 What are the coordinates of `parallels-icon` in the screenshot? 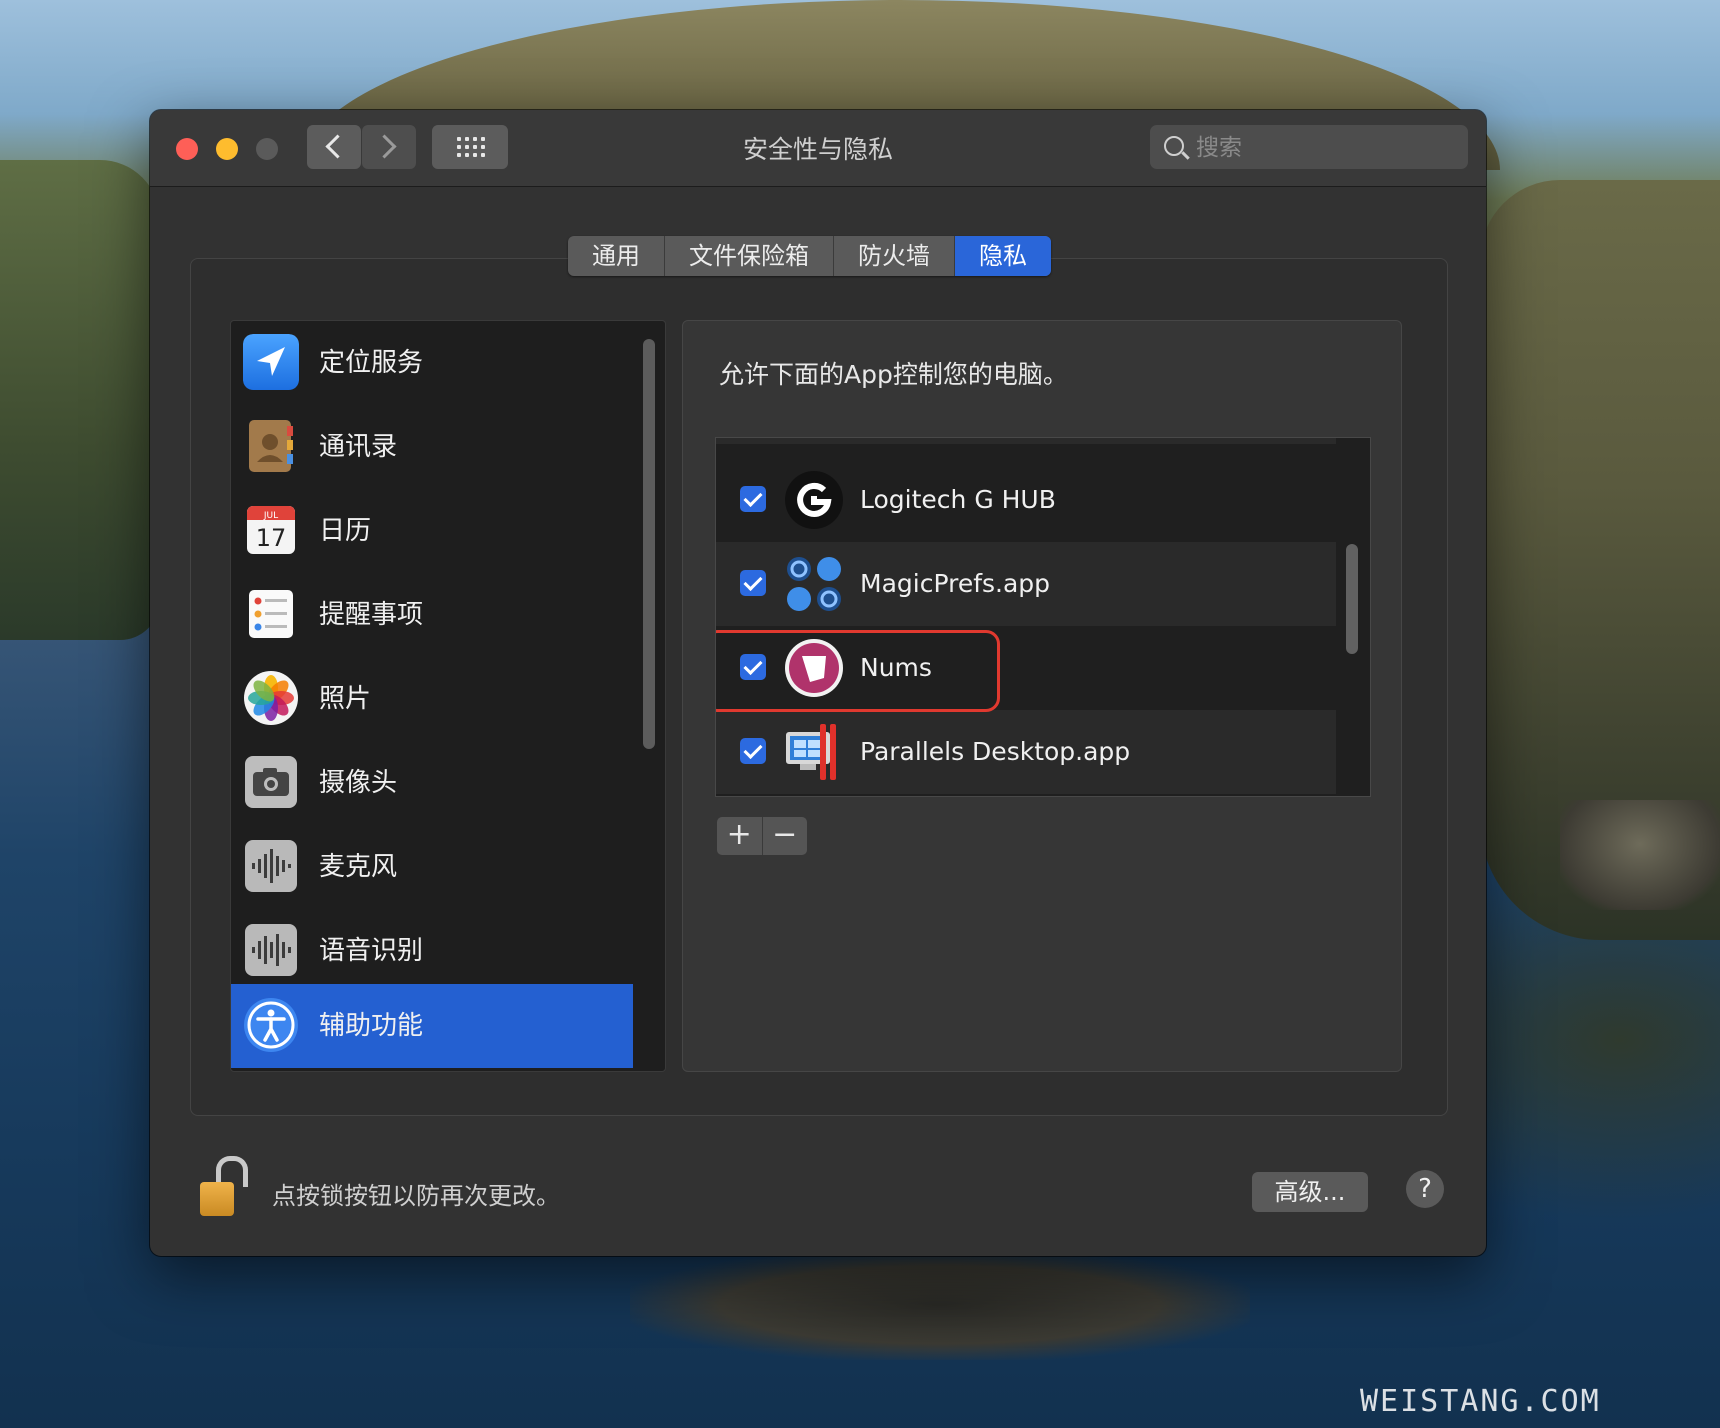 It's located at (811, 752).